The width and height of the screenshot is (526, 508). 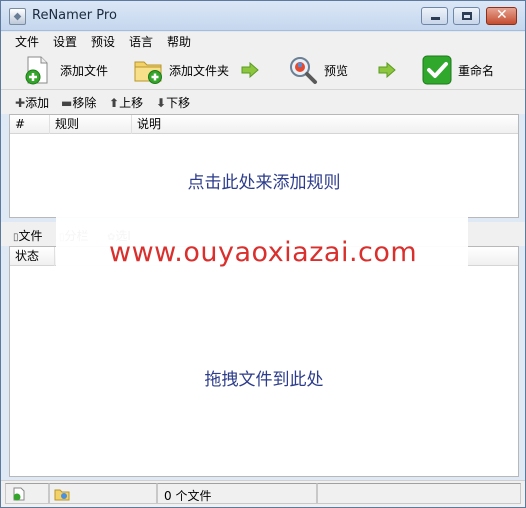 I want to click on status-panel-count: 0 个文件, so click(x=237, y=493).